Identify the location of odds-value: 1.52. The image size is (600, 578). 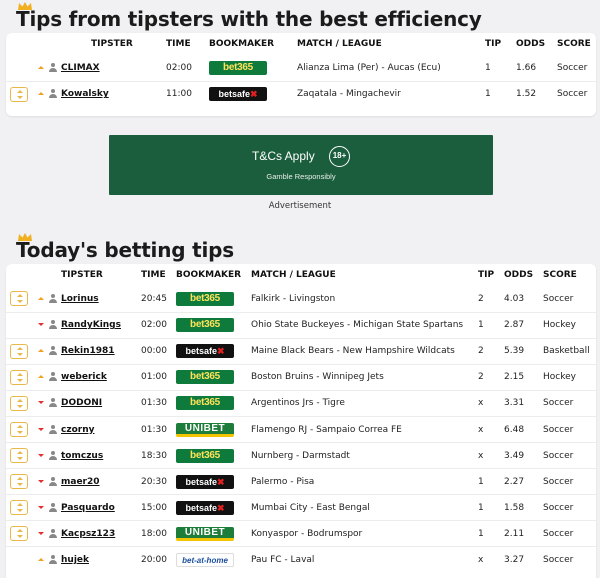
(536, 94).